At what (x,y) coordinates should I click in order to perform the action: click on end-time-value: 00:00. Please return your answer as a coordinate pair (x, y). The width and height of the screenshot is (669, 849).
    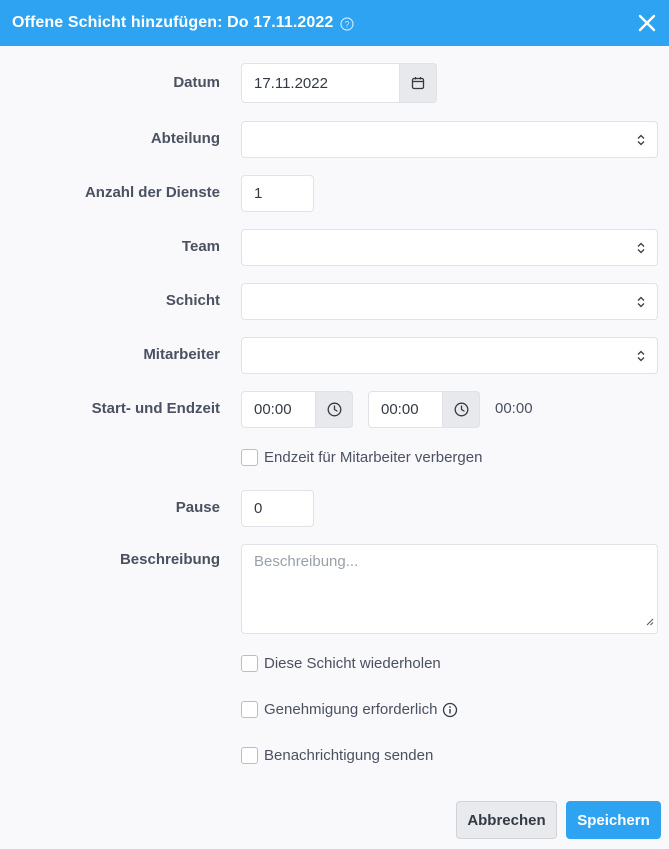
    Looking at the image, I should click on (400, 409).